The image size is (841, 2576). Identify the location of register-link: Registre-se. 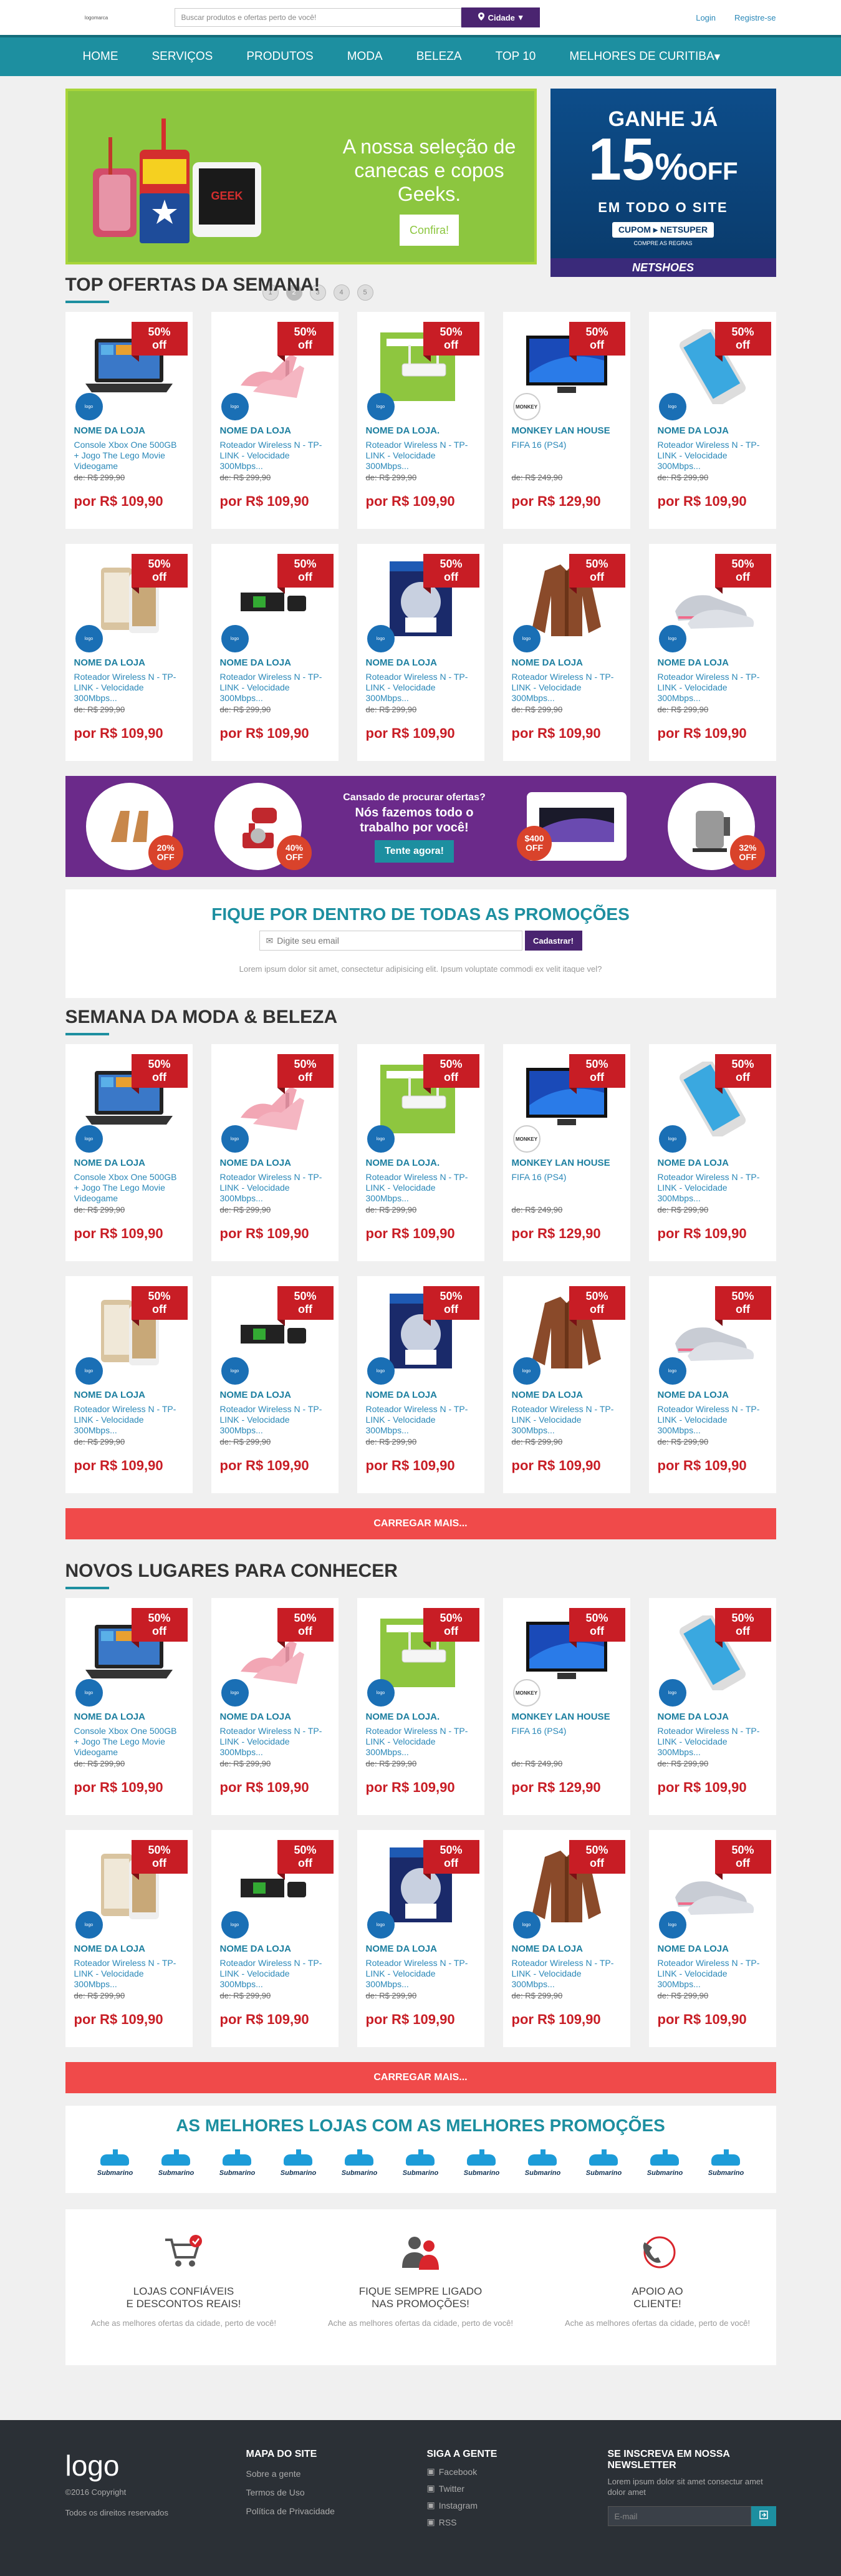
(755, 17).